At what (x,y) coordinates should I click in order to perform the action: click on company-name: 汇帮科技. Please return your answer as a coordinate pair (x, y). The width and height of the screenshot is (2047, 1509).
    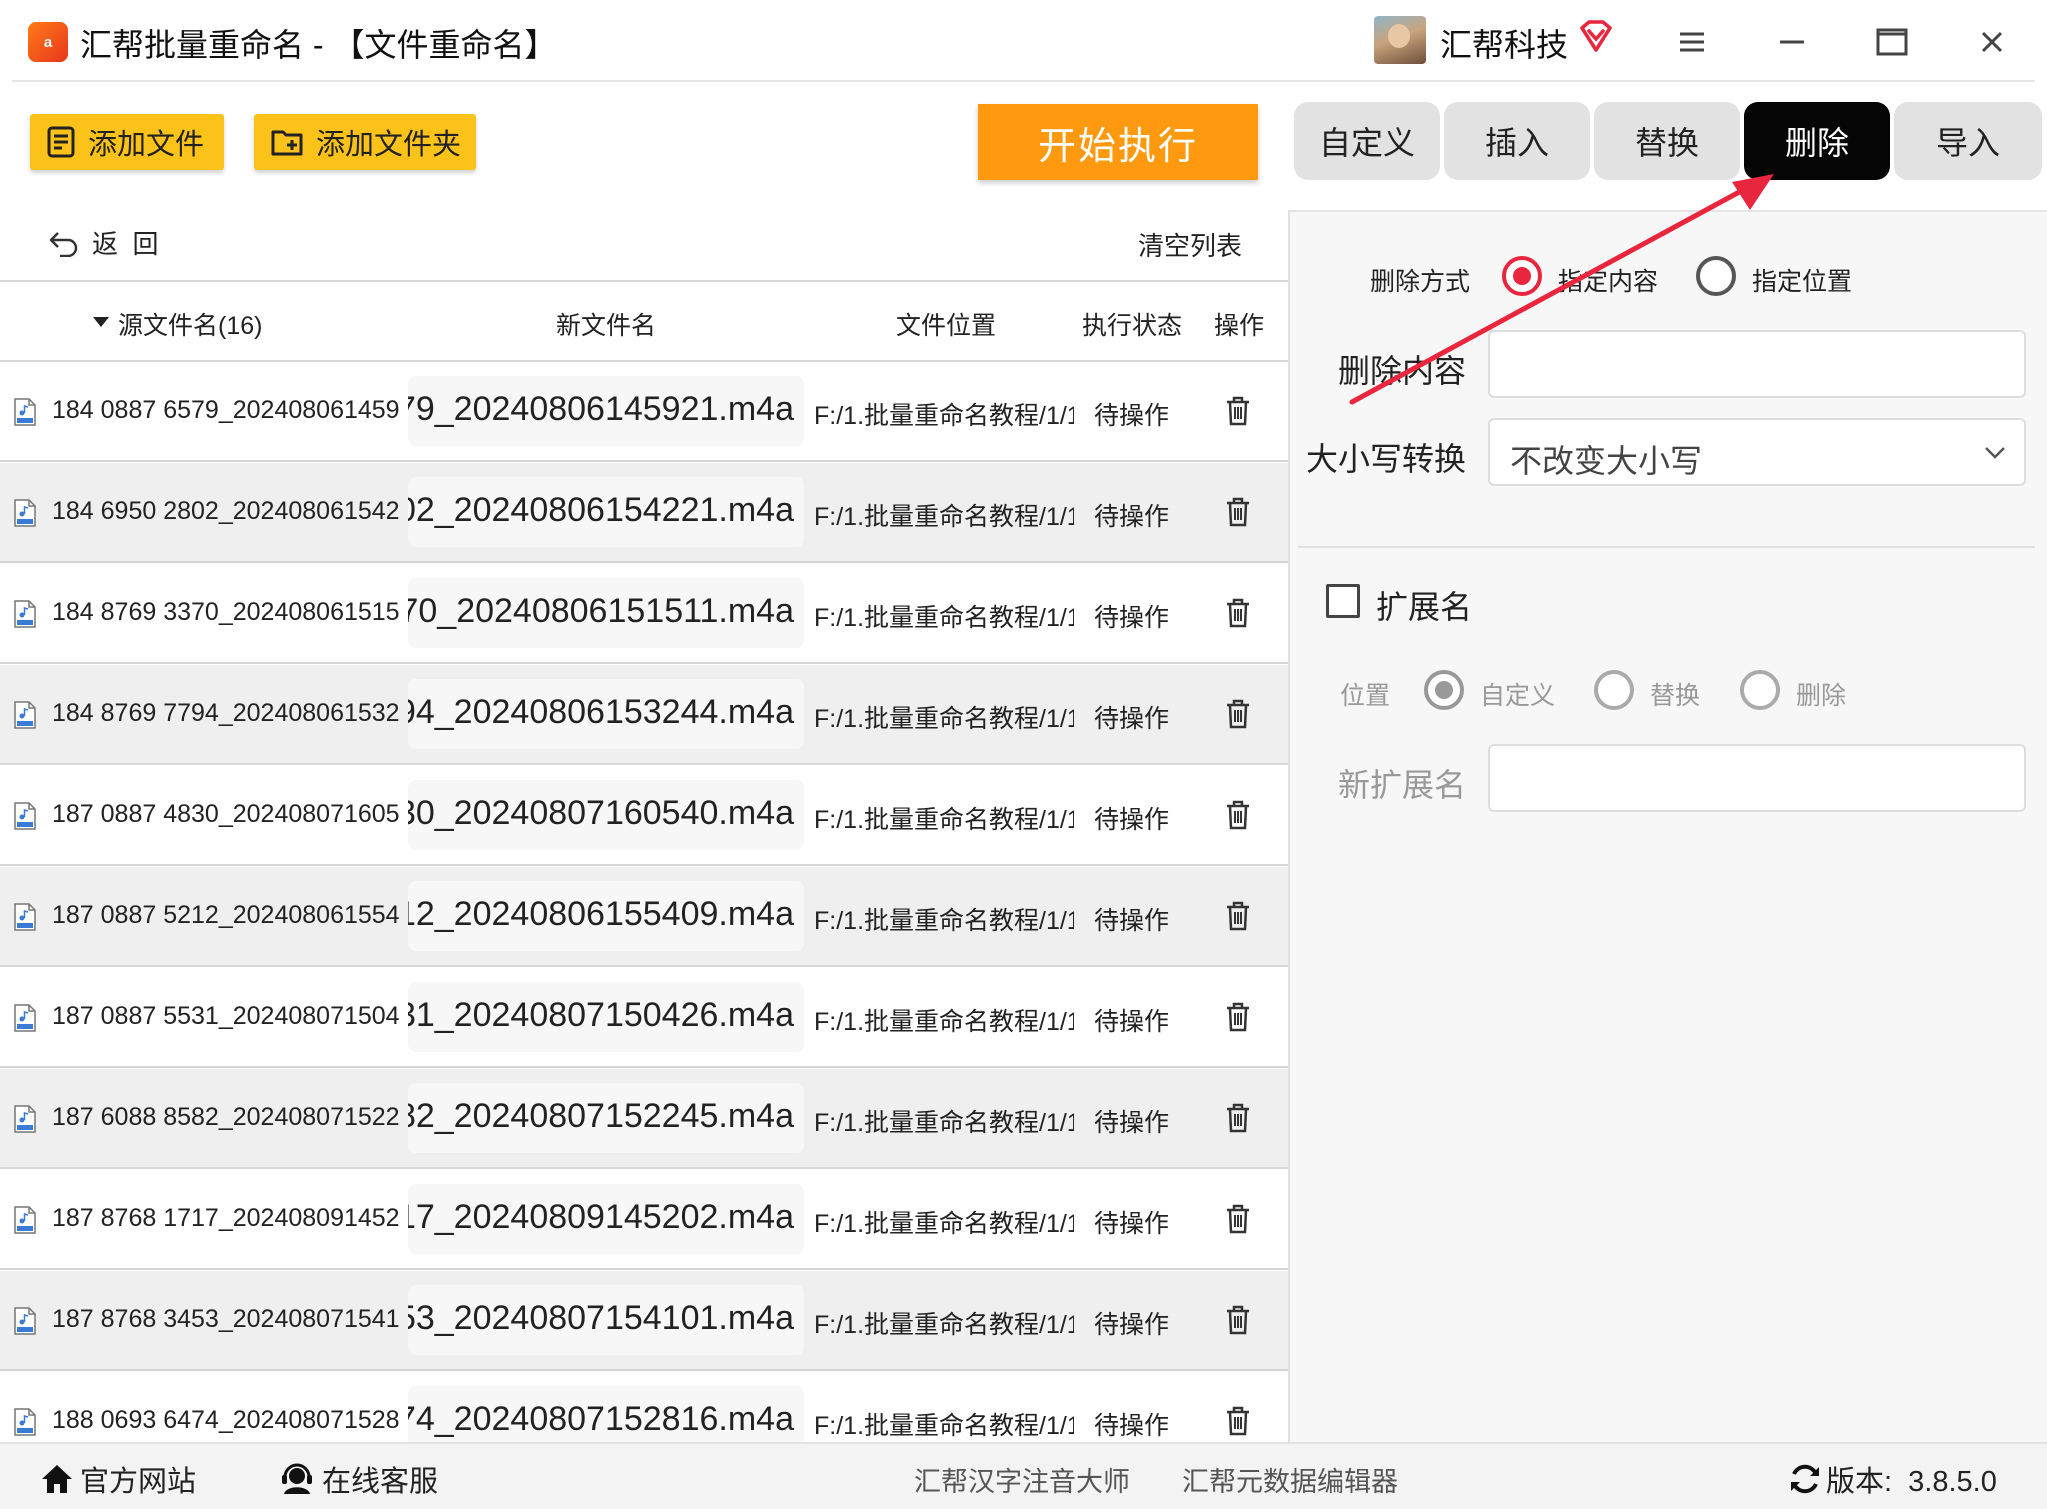
    Looking at the image, I should click on (1504, 45).